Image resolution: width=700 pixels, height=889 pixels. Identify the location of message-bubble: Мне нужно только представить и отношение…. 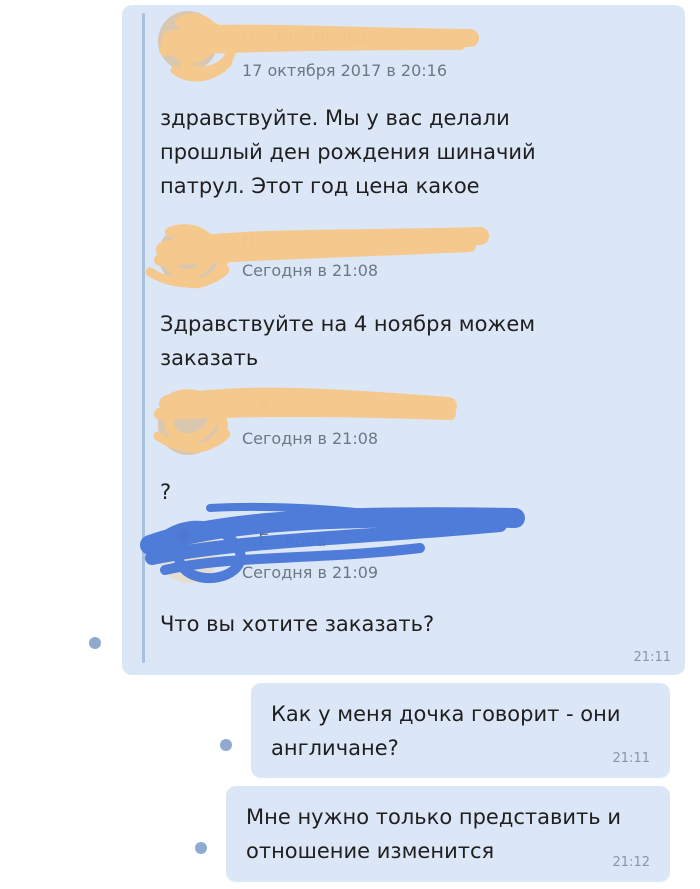
(448, 834).